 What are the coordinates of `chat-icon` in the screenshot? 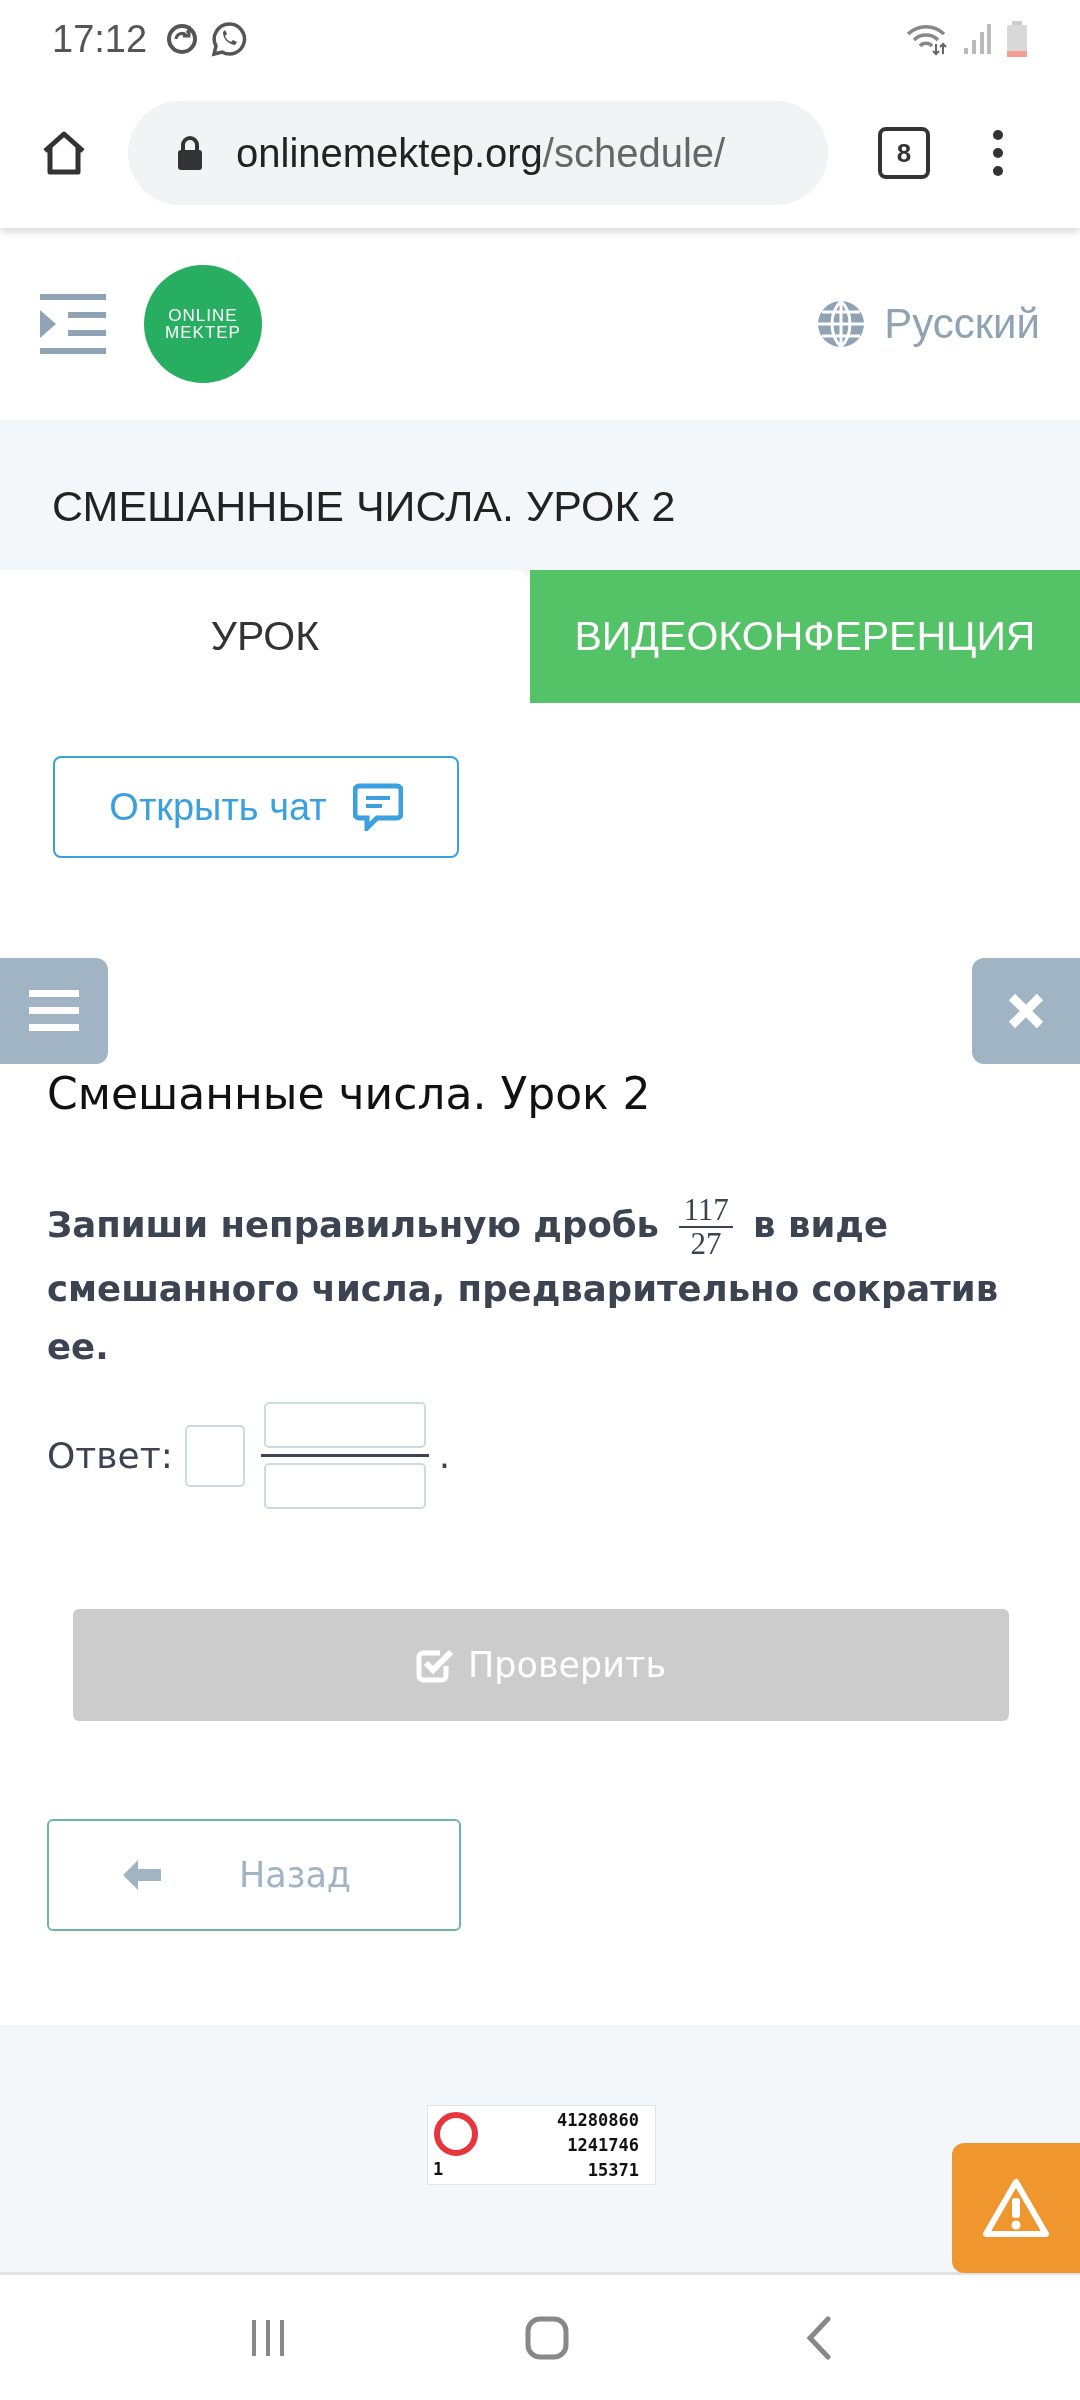 It's located at (377, 807).